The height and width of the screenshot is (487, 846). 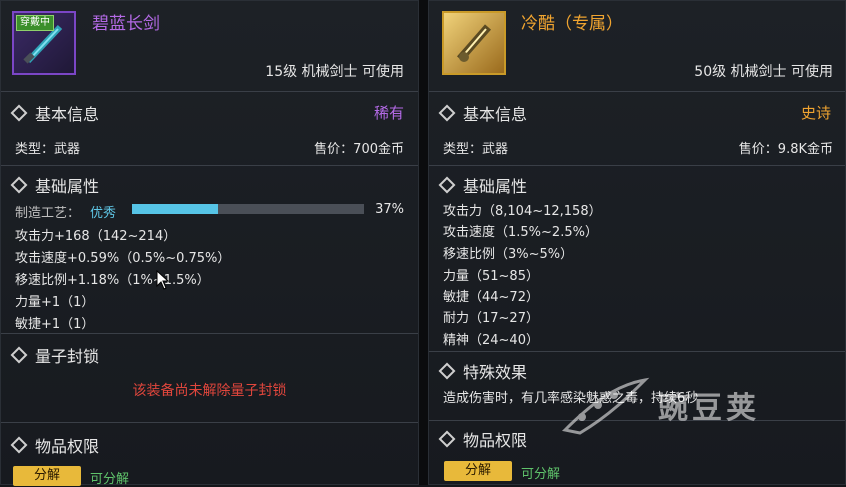 I want to click on item-requirement: 50级 机械剑士 可使用, so click(x=763, y=72).